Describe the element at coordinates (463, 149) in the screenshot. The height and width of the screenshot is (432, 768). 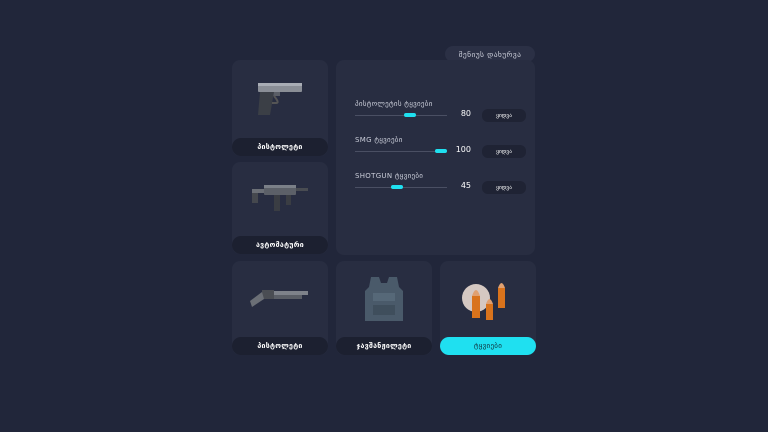
I see `ammo-value: 100` at that location.